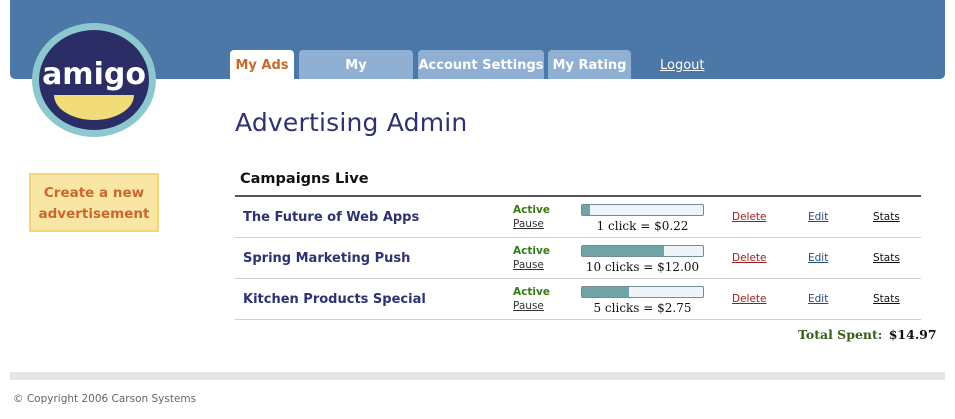  What do you see at coordinates (356, 77) in the screenshot?
I see `tab-my-newsletters: My Newsletters` at bounding box center [356, 77].